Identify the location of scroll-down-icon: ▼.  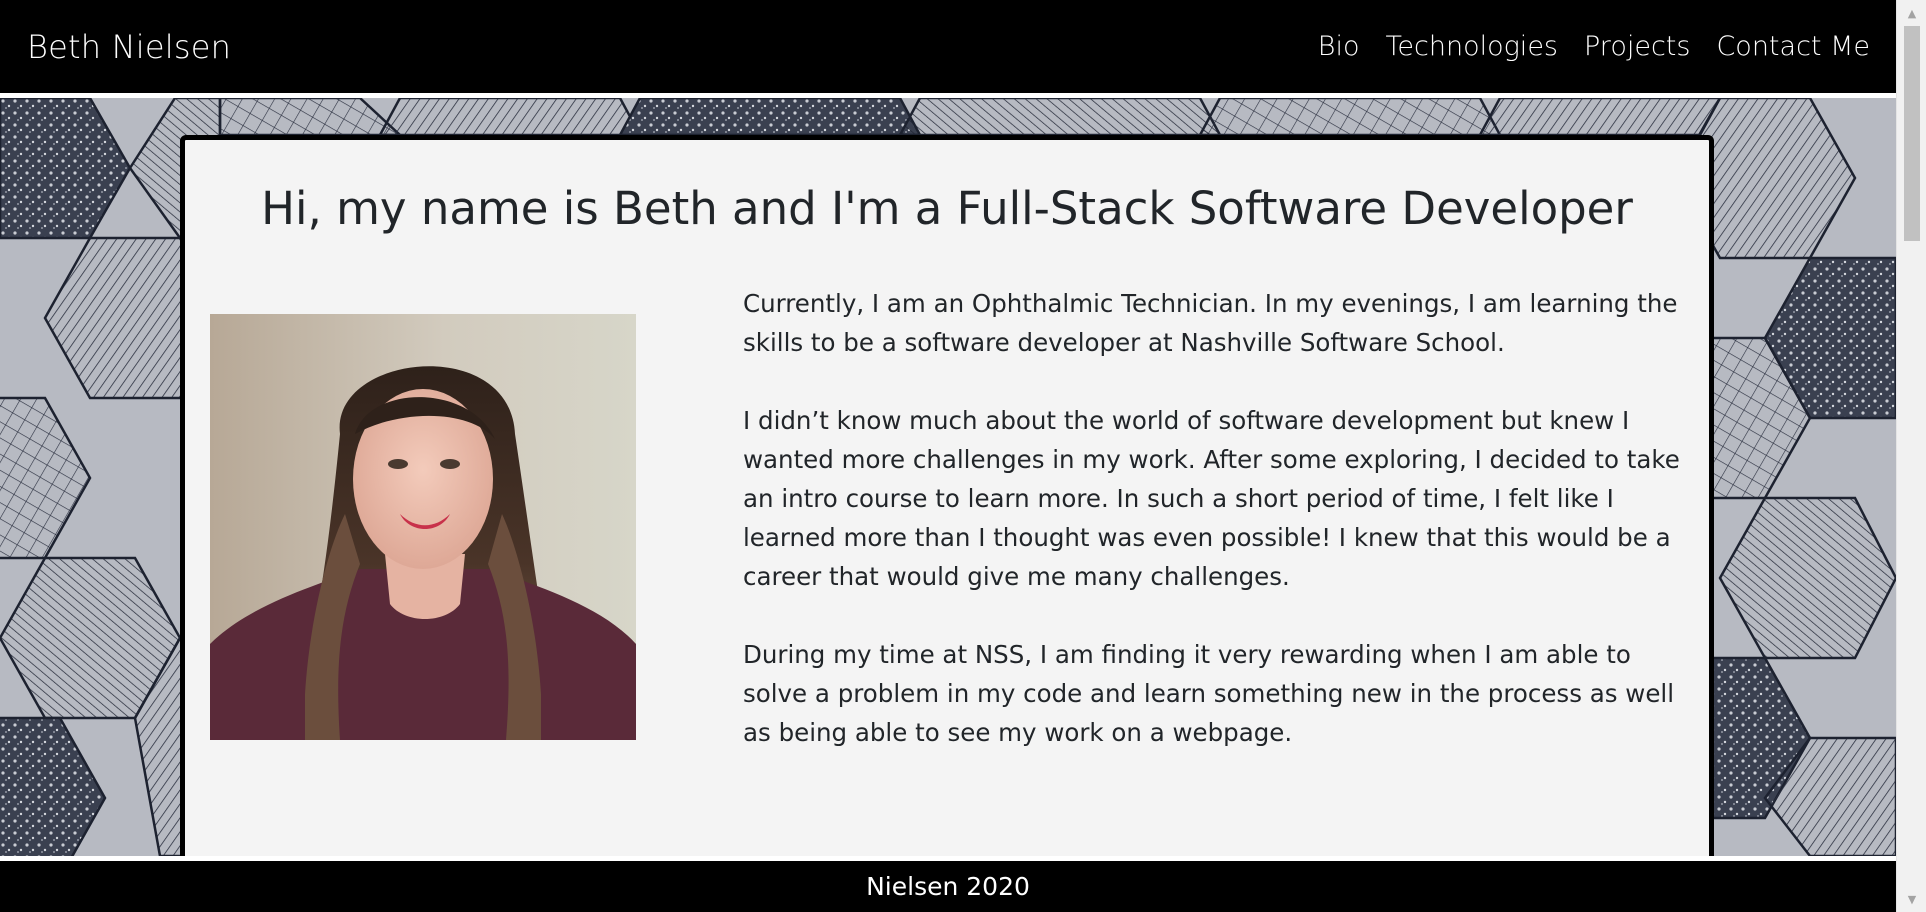
(1911, 899).